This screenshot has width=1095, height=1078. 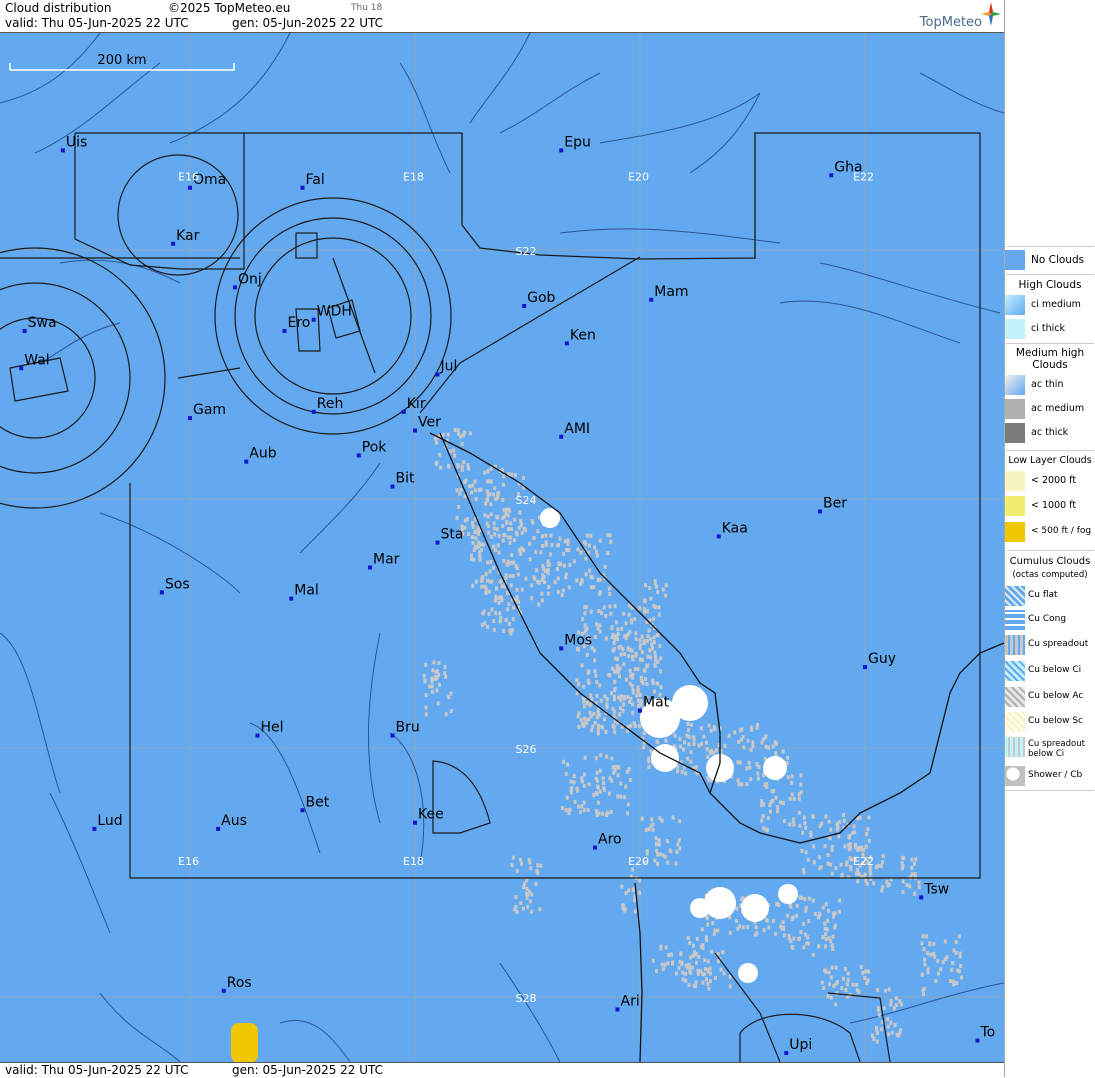 What do you see at coordinates (748, 973) in the screenshot?
I see `cumulus-blob` at bounding box center [748, 973].